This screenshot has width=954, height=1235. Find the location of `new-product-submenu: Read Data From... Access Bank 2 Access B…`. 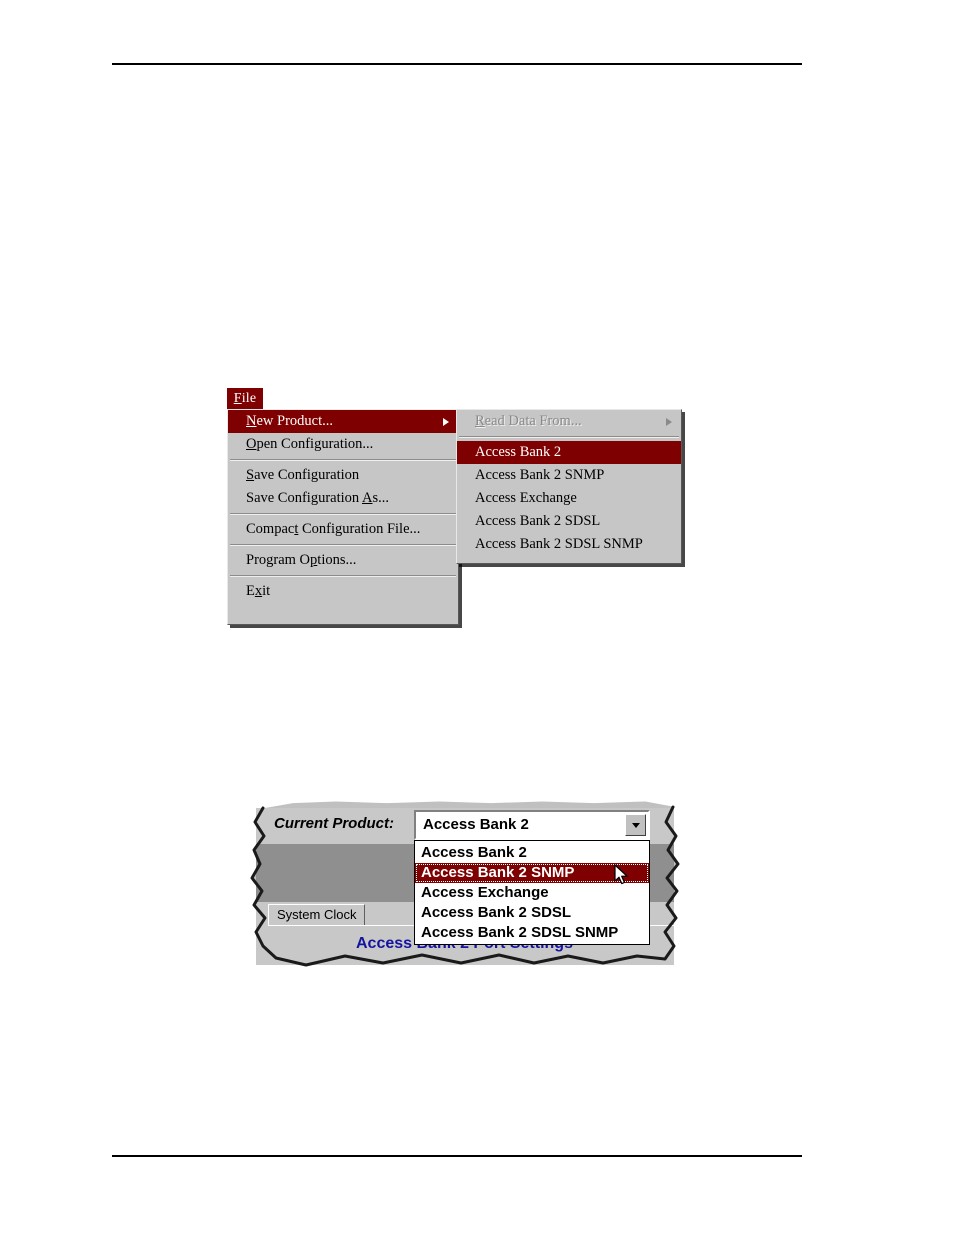

new-product-submenu: Read Data From... Access Bank 2 Access B… is located at coordinates (569, 486).